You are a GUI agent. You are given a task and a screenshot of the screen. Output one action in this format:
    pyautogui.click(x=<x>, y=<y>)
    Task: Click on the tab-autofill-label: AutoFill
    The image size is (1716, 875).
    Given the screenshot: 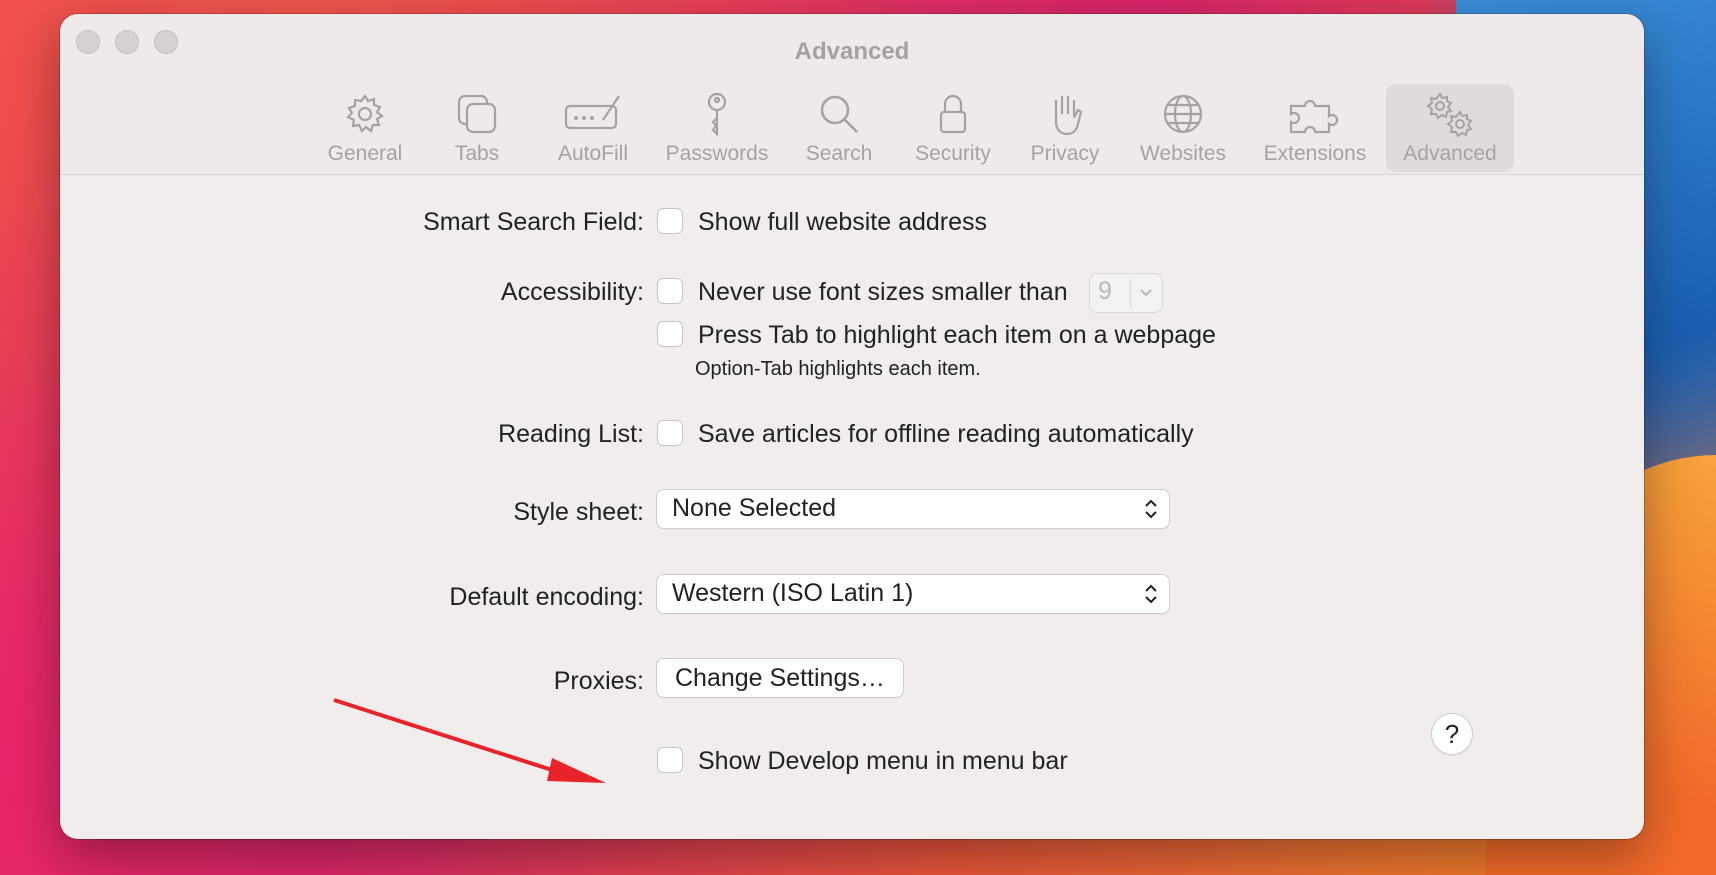 What is the action you would take?
    pyautogui.click(x=593, y=153)
    